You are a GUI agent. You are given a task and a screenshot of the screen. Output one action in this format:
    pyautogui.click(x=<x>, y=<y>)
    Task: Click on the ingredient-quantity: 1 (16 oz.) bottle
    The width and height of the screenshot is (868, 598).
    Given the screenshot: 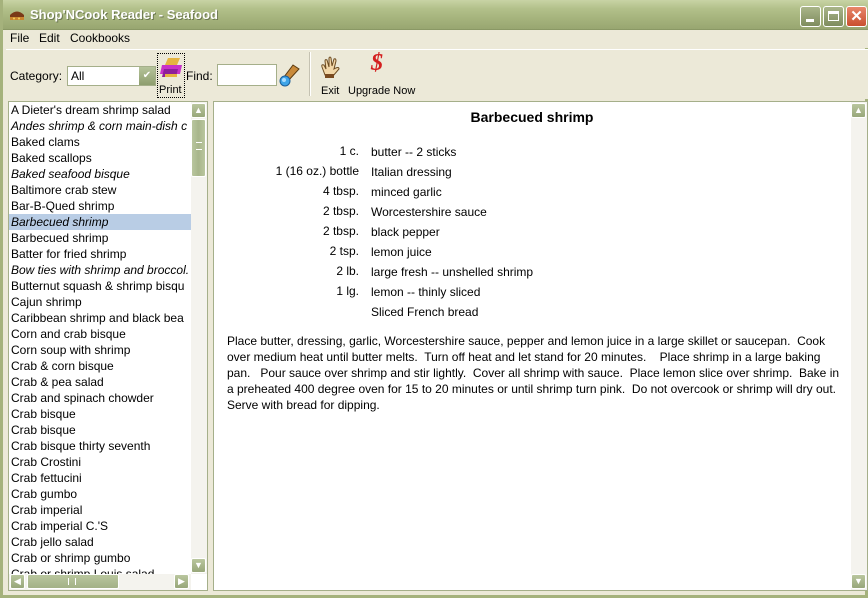 What is the action you would take?
    pyautogui.click(x=317, y=171)
    